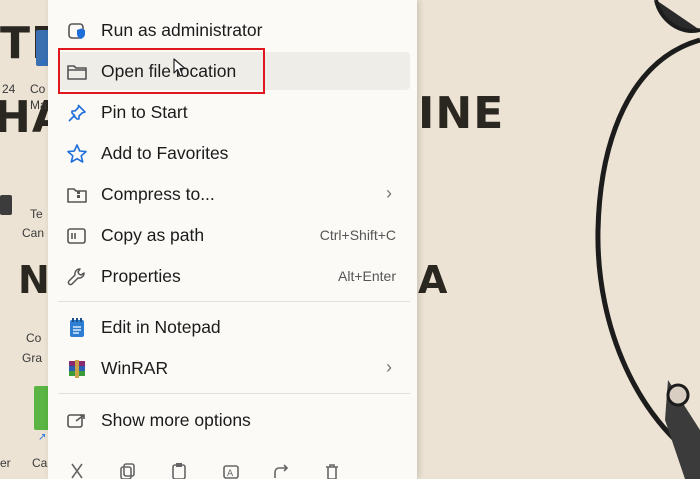  I want to click on menu-item-label: Show more options, so click(176, 420).